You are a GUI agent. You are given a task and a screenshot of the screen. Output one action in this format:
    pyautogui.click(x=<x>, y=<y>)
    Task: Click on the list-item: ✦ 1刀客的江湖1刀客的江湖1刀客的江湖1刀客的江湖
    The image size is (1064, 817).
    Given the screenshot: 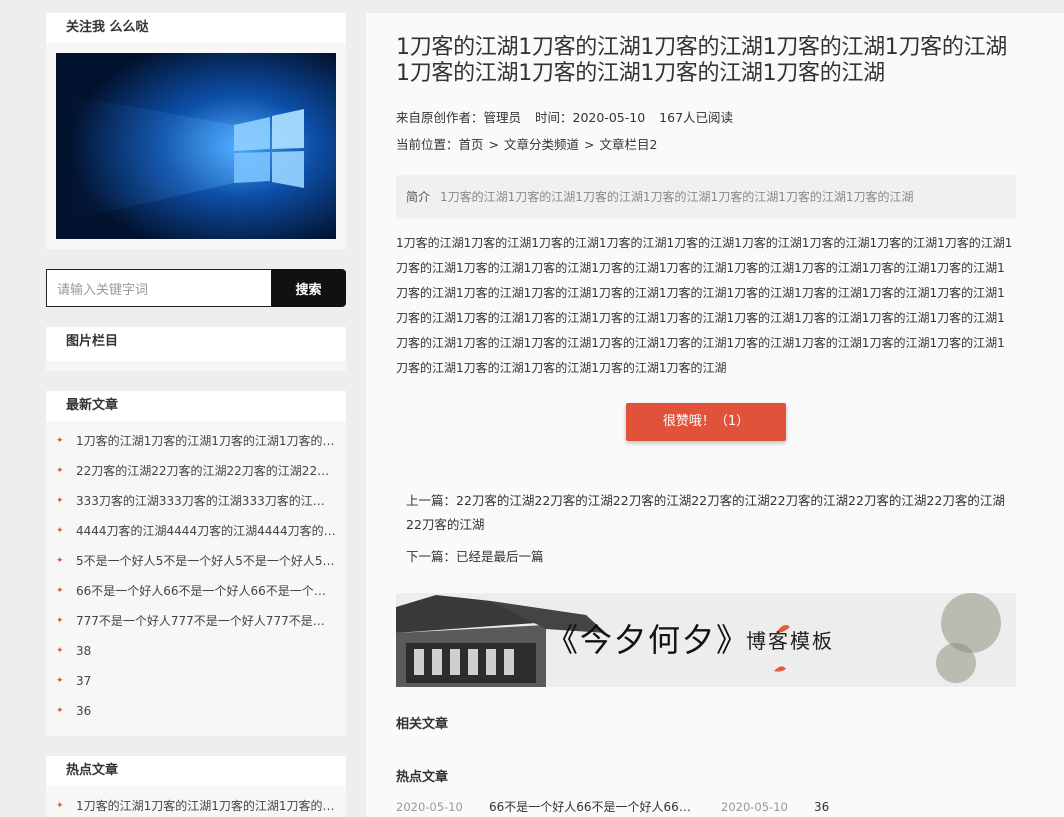 What is the action you would take?
    pyautogui.click(x=196, y=804)
    